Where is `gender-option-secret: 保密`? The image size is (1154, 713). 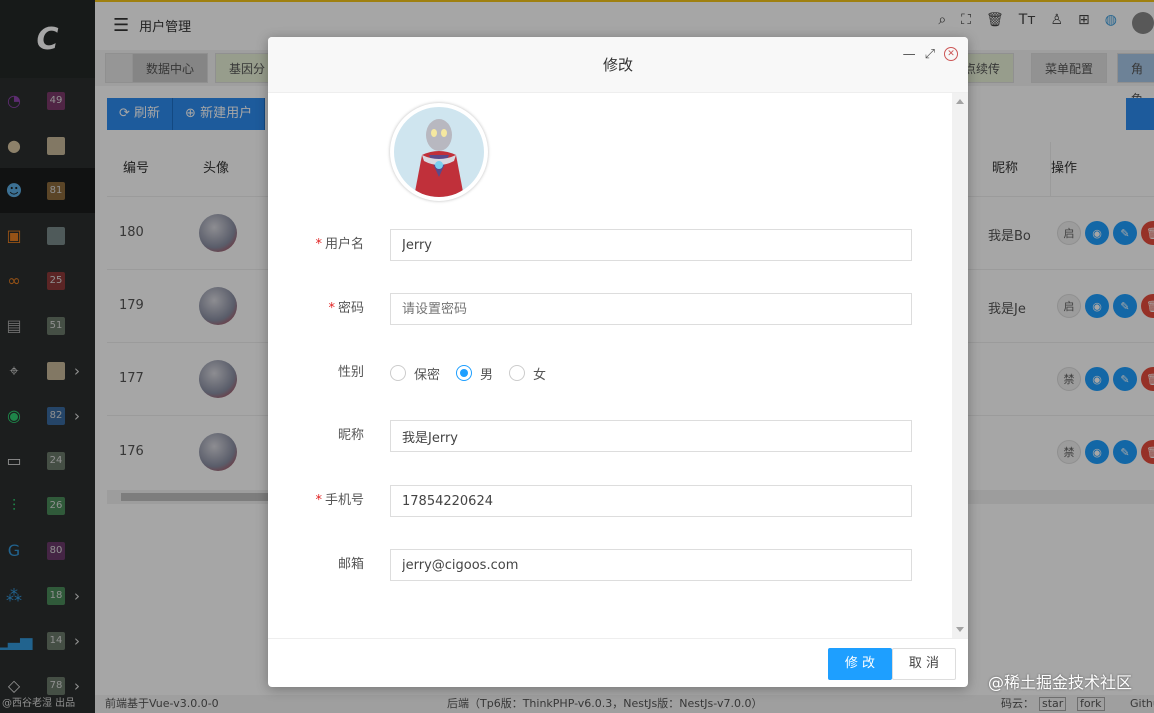 gender-option-secret: 保密 is located at coordinates (427, 373).